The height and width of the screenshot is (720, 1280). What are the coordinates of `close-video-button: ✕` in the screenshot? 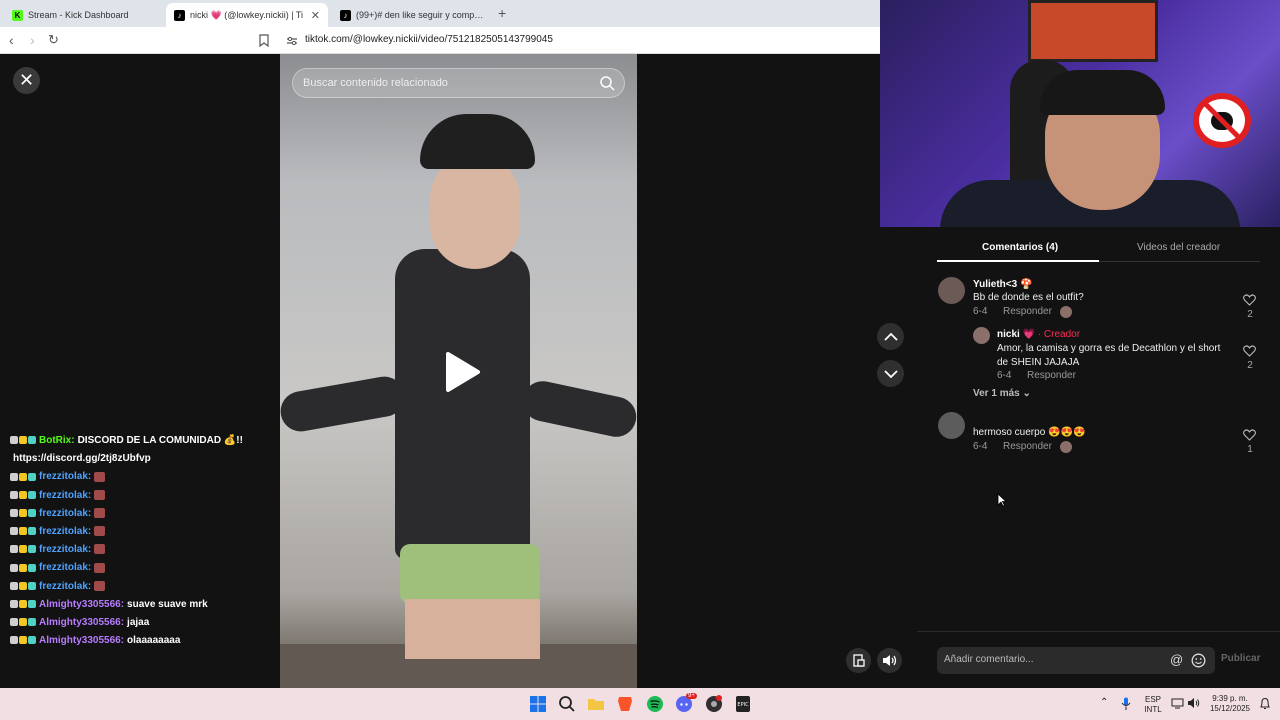 It's located at (26, 80).